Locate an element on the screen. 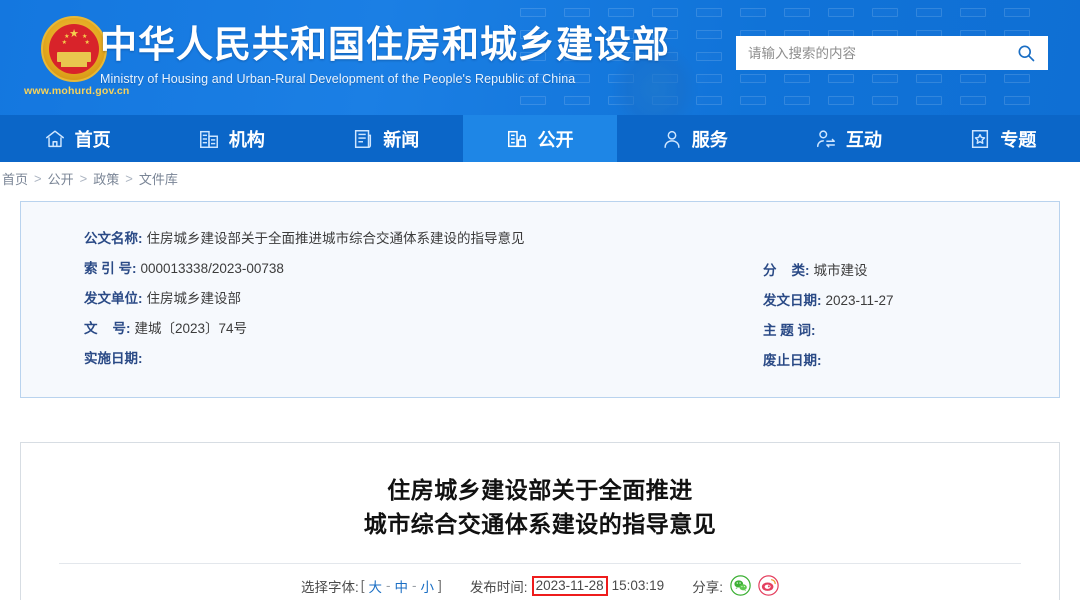 Image resolution: width=1080 pixels, height=600 pixels. publish-time-label: 发布时间: is located at coordinates (498, 587).